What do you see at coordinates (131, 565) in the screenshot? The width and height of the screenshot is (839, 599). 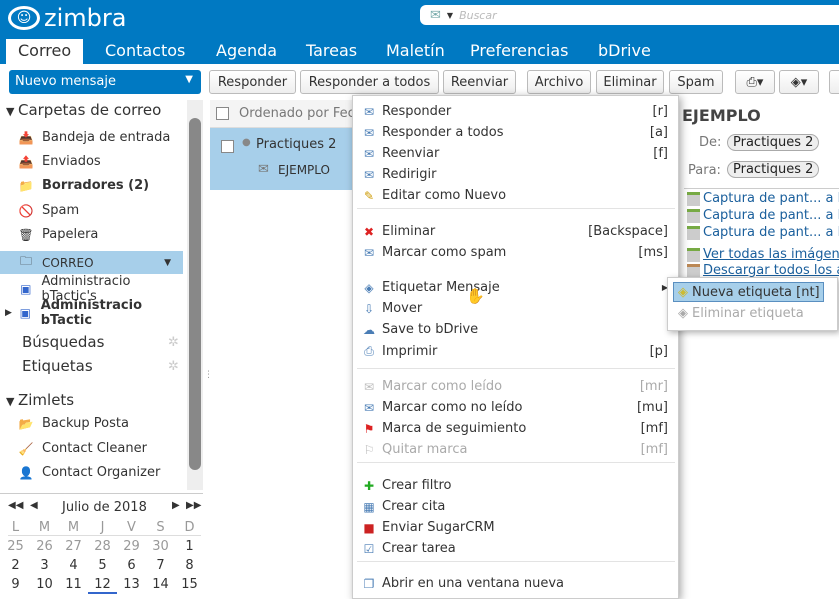 I see `calendar-day: 6` at bounding box center [131, 565].